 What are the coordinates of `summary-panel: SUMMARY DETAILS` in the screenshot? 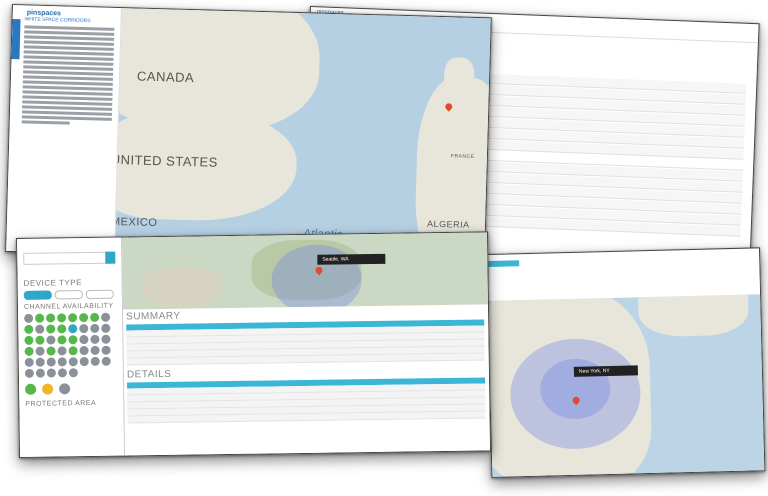 It's located at (306, 380).